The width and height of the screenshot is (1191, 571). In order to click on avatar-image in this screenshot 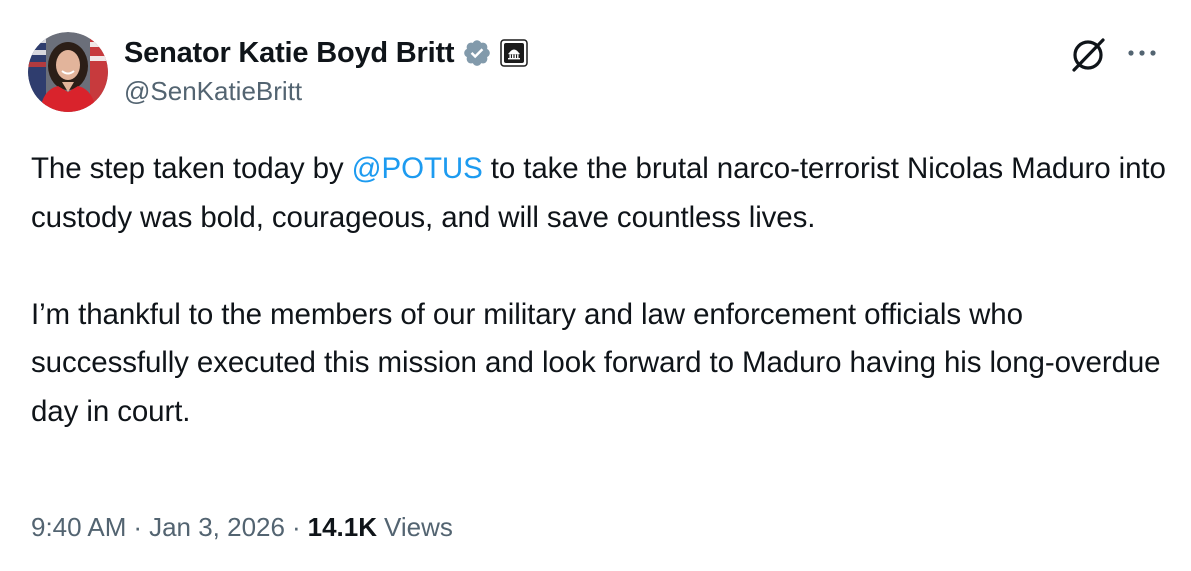, I will do `click(68, 72)`.